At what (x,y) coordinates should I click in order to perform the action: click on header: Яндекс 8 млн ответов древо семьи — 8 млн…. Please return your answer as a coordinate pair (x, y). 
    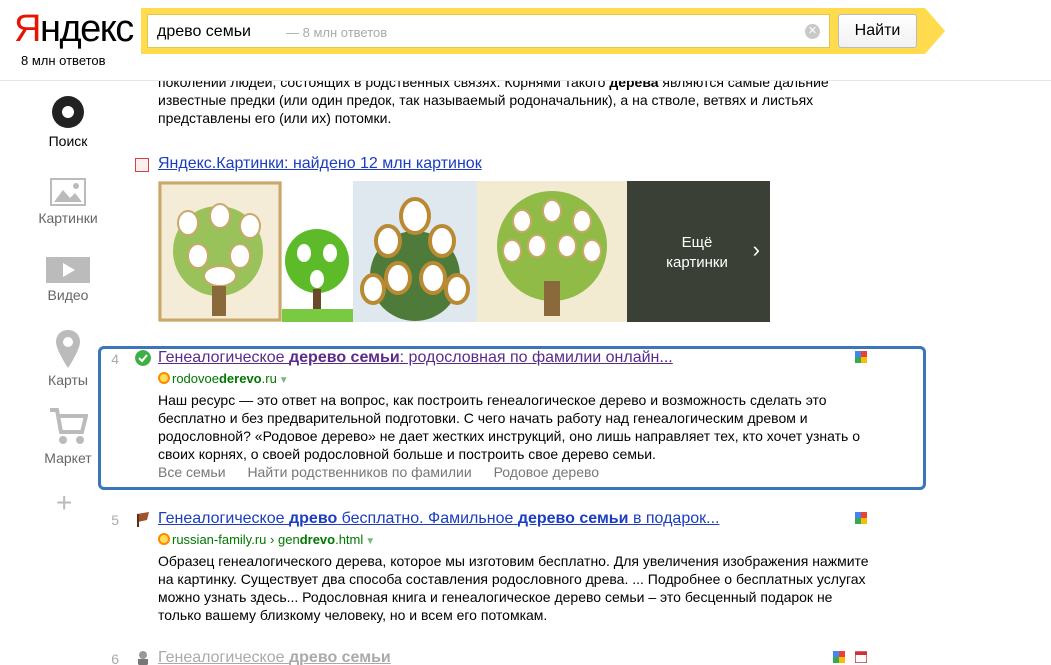
    Looking at the image, I should click on (525, 40).